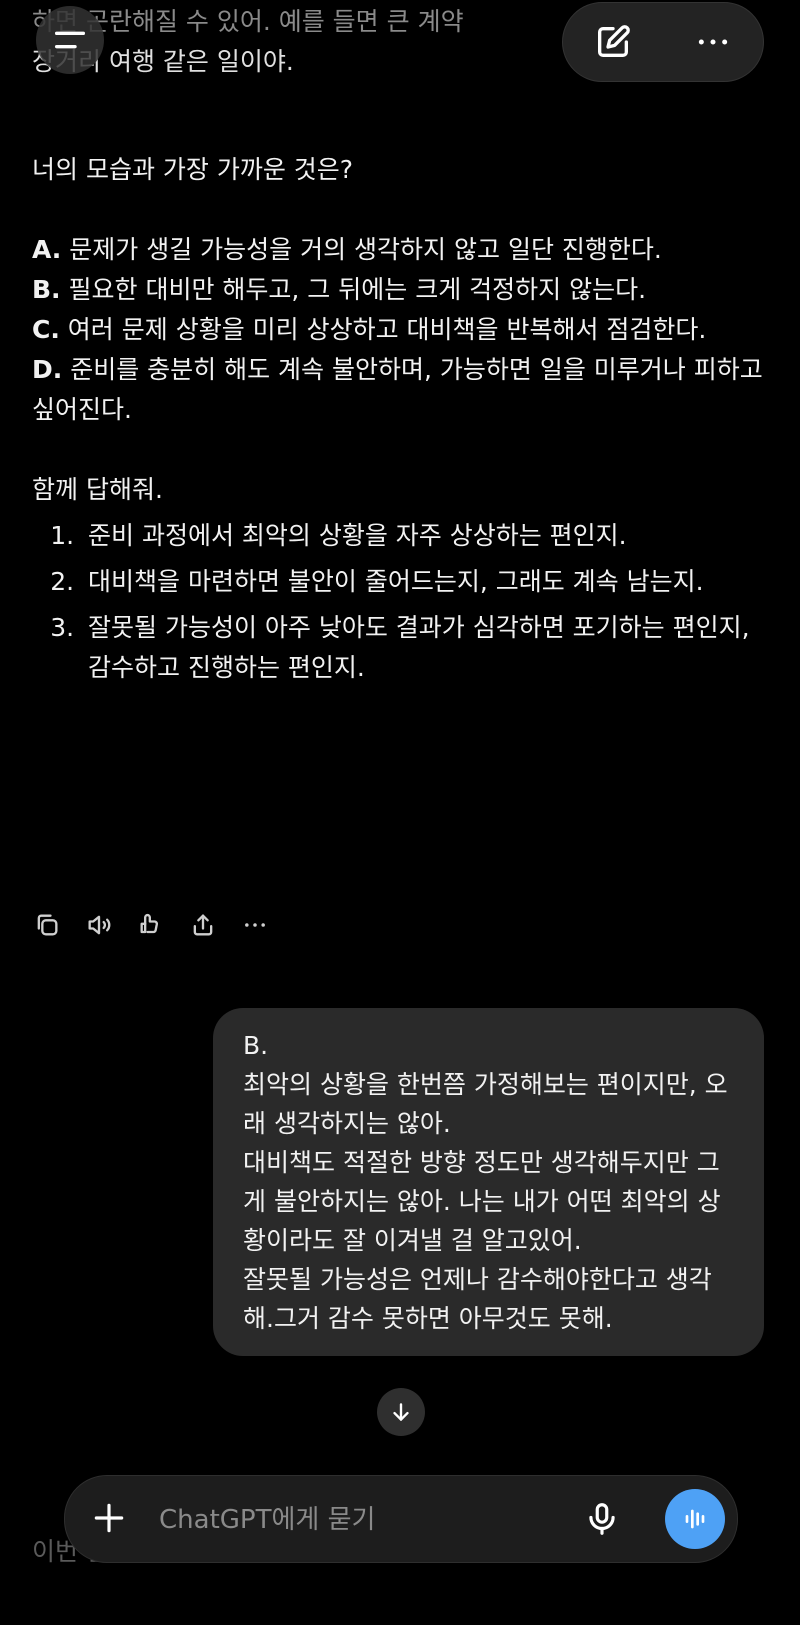  I want to click on hamburger-icon, so click(70, 40).